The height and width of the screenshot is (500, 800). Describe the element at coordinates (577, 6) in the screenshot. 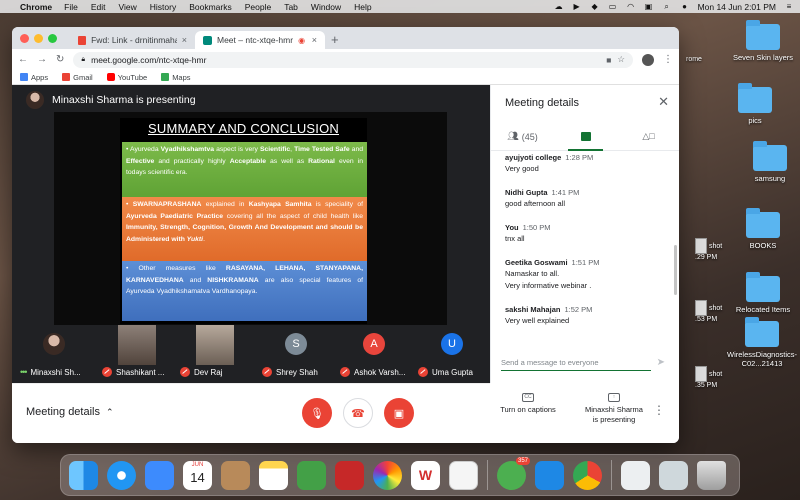

I see `play-icon: ▶` at that location.